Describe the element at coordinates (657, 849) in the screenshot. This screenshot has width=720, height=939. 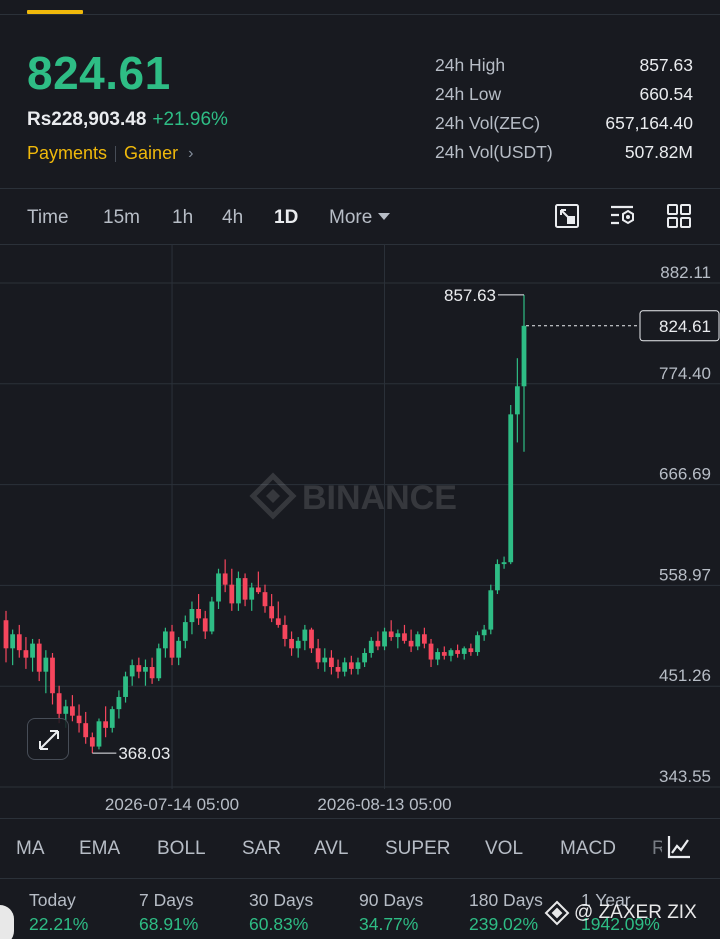
I see `indicator-rsi: R` at that location.